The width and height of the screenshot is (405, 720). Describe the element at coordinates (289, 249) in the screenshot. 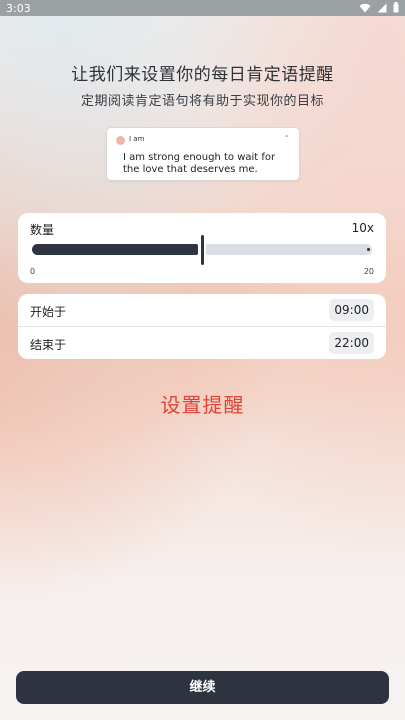

I see `slider-track-inactive` at that location.